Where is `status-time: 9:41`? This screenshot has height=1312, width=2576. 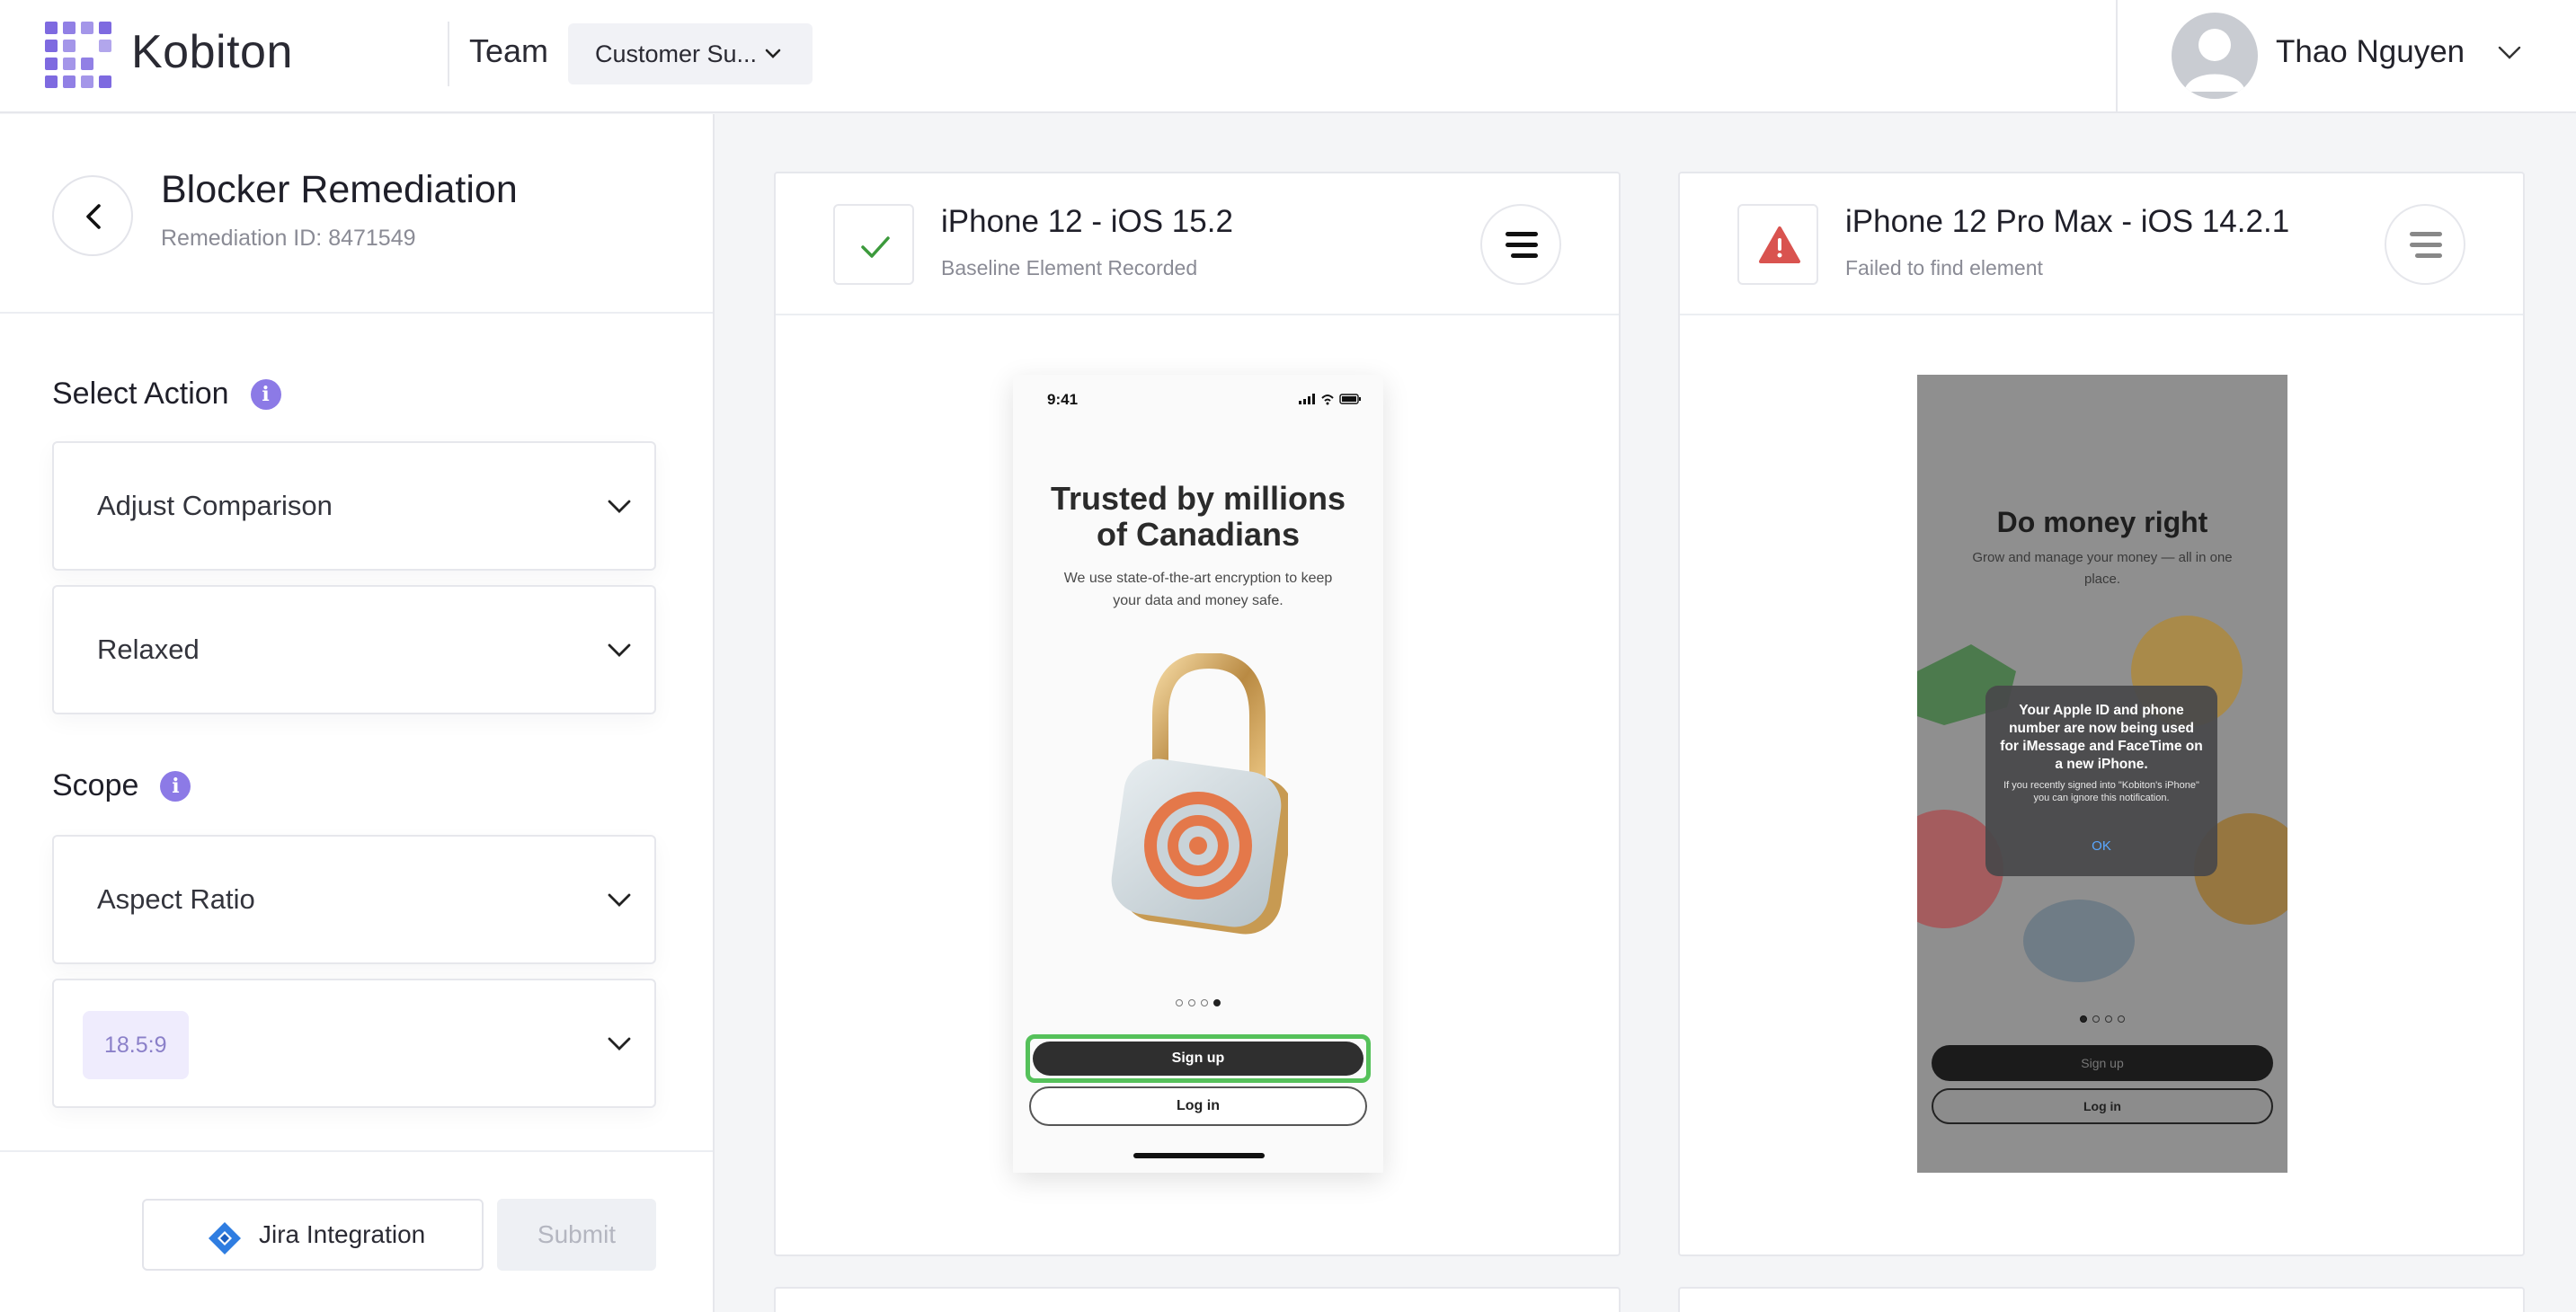
status-time: 9:41 is located at coordinates (1063, 399).